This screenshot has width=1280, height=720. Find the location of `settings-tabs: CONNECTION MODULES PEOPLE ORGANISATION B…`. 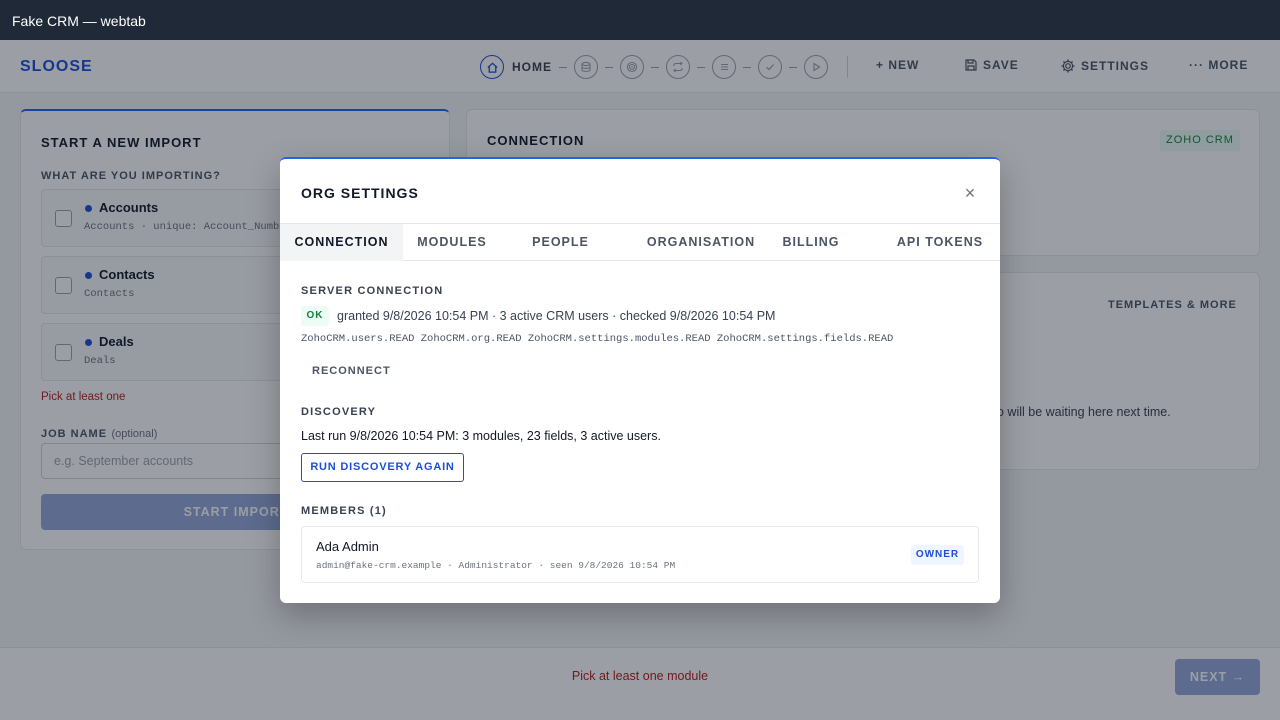

settings-tabs: CONNECTION MODULES PEOPLE ORGANISATION B… is located at coordinates (640, 242).